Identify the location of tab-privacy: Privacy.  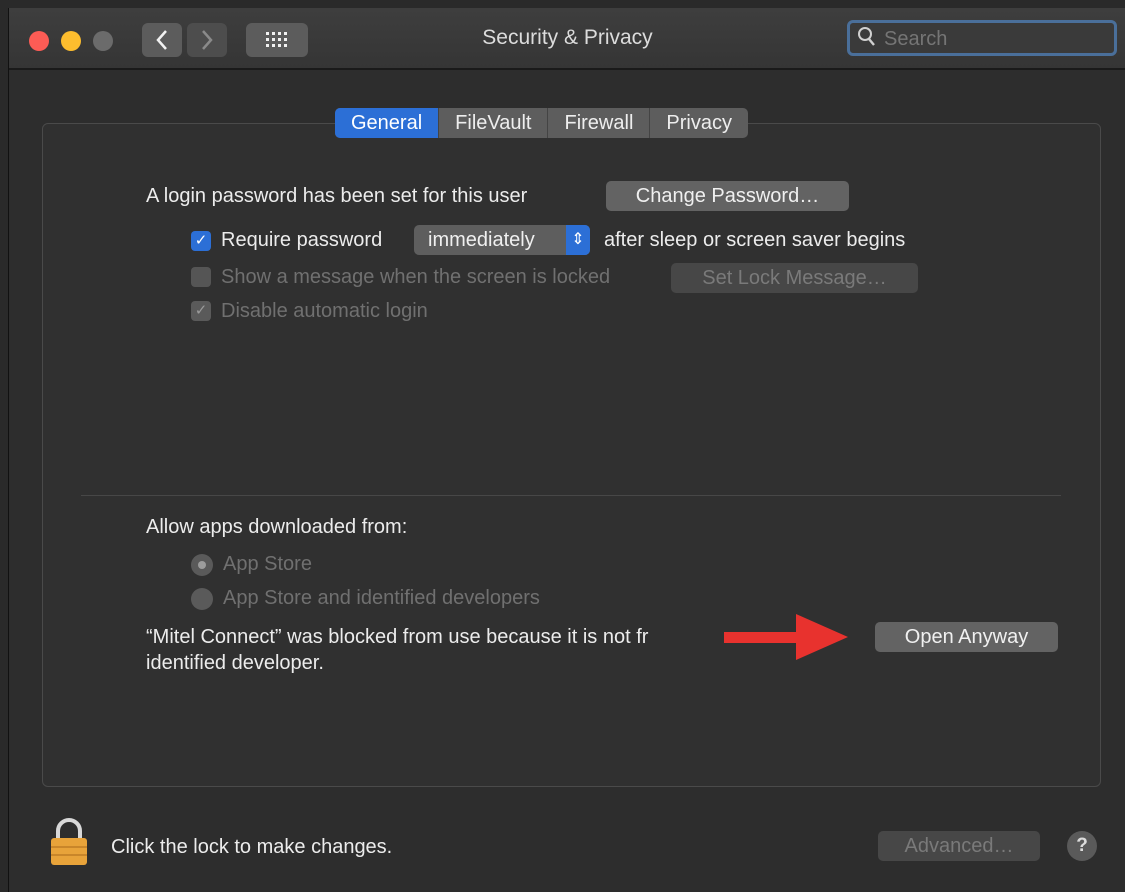
(699, 123).